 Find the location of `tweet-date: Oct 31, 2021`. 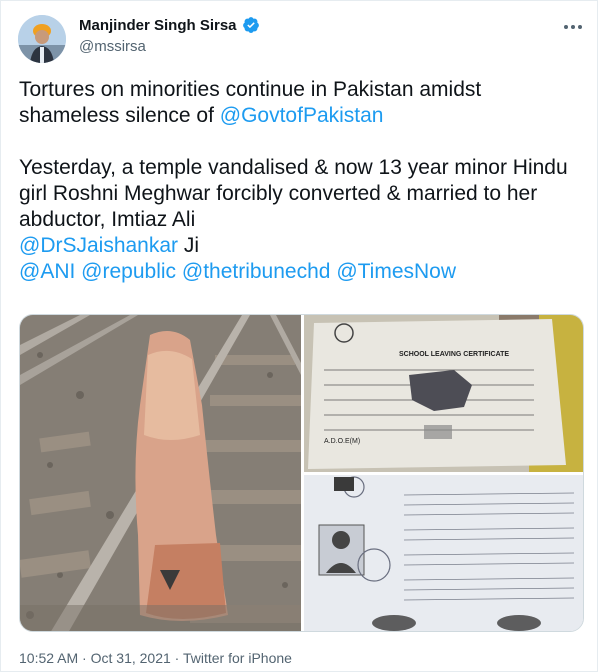

tweet-date: Oct 31, 2021 is located at coordinates (131, 658).